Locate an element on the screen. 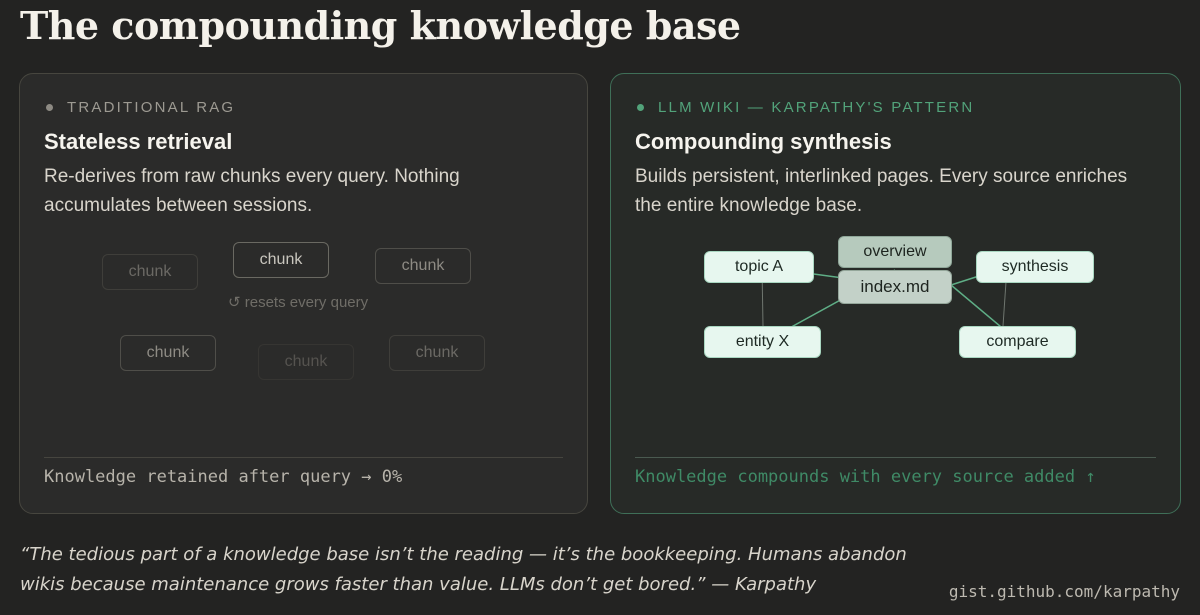 This screenshot has height=615, width=1200. card-label-text: LLM WIKI — KARPATHY'S PATTERN is located at coordinates (816, 107).